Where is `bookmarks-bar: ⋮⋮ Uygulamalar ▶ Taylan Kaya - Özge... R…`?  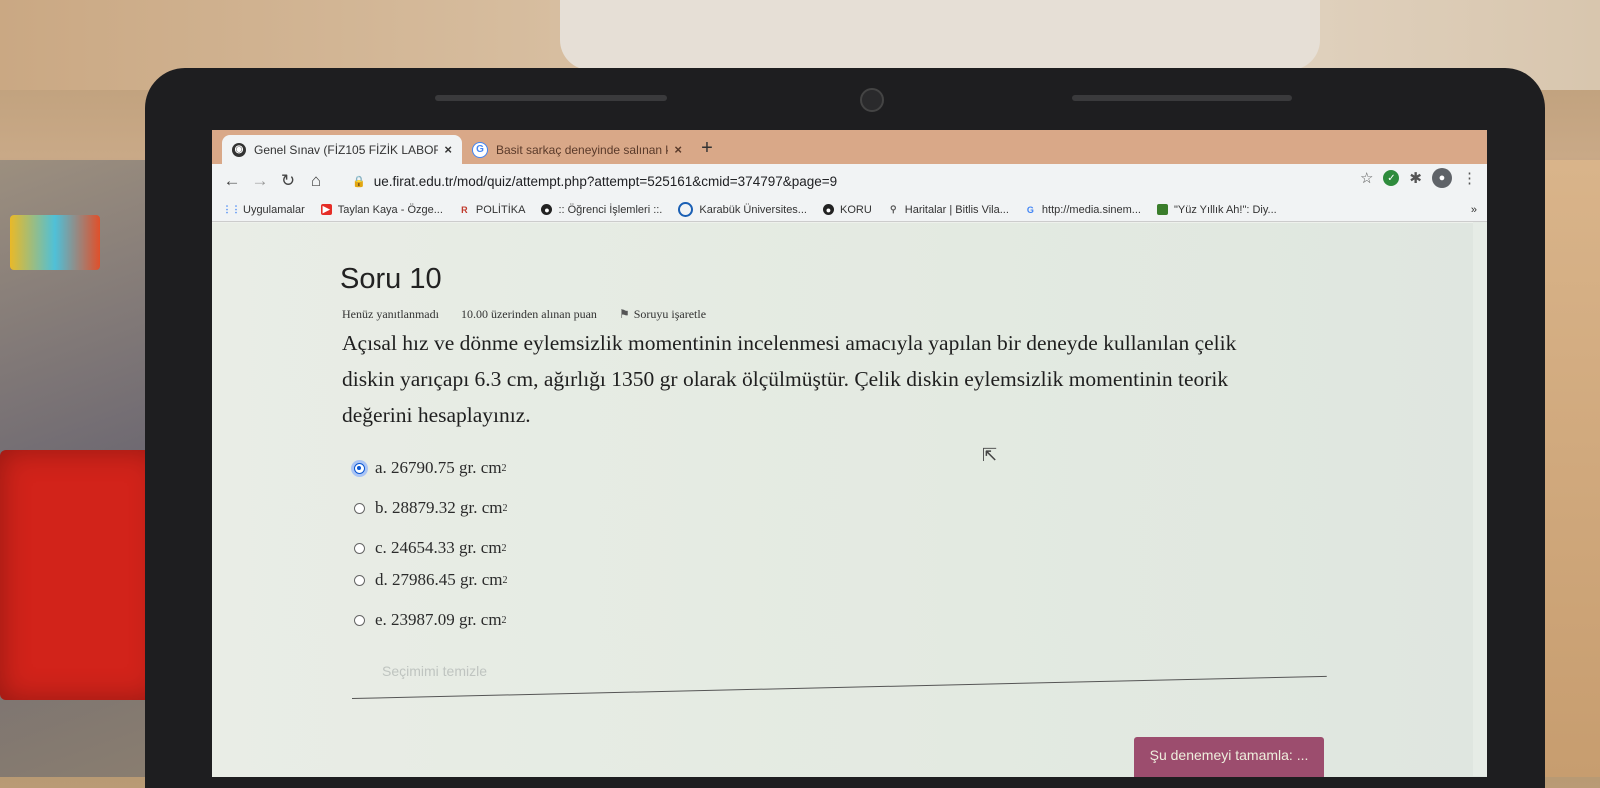 bookmarks-bar: ⋮⋮ Uygulamalar ▶ Taylan Kaya - Özge... R… is located at coordinates (849, 210).